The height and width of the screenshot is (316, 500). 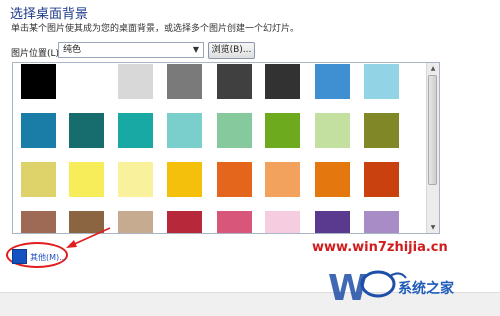 What do you see at coordinates (72, 50) in the screenshot?
I see `picture-location-value: 纯色` at bounding box center [72, 50].